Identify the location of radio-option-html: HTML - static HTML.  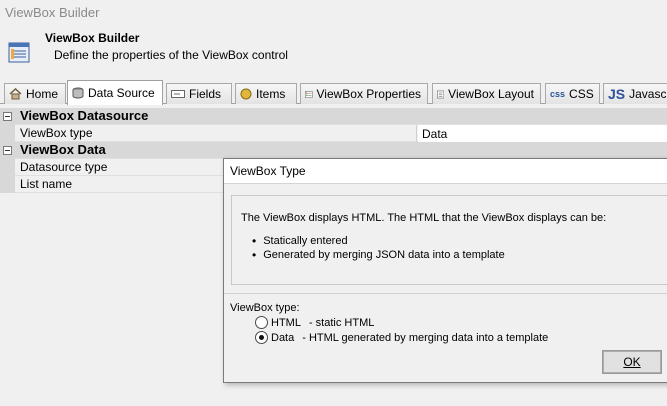
(314, 322).